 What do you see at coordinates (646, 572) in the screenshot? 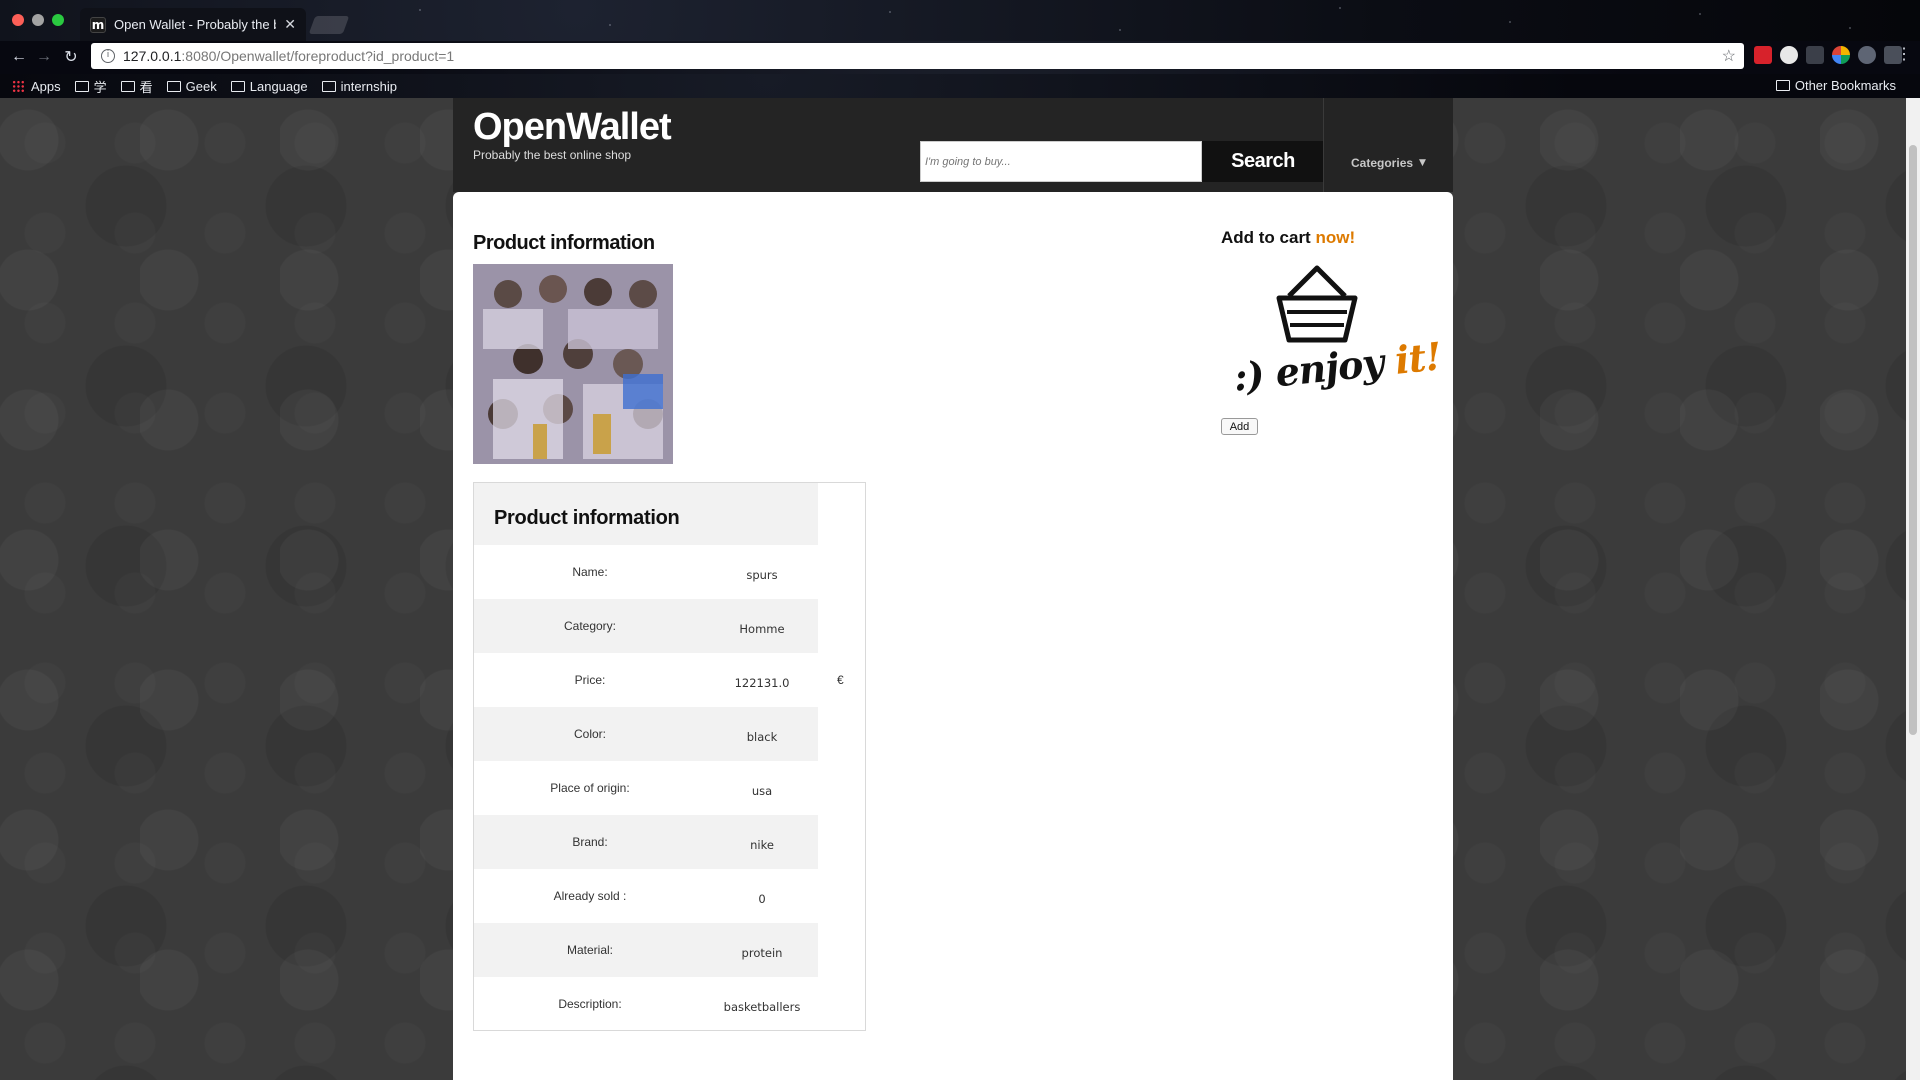
I see `table-row: Name: spurs` at bounding box center [646, 572].